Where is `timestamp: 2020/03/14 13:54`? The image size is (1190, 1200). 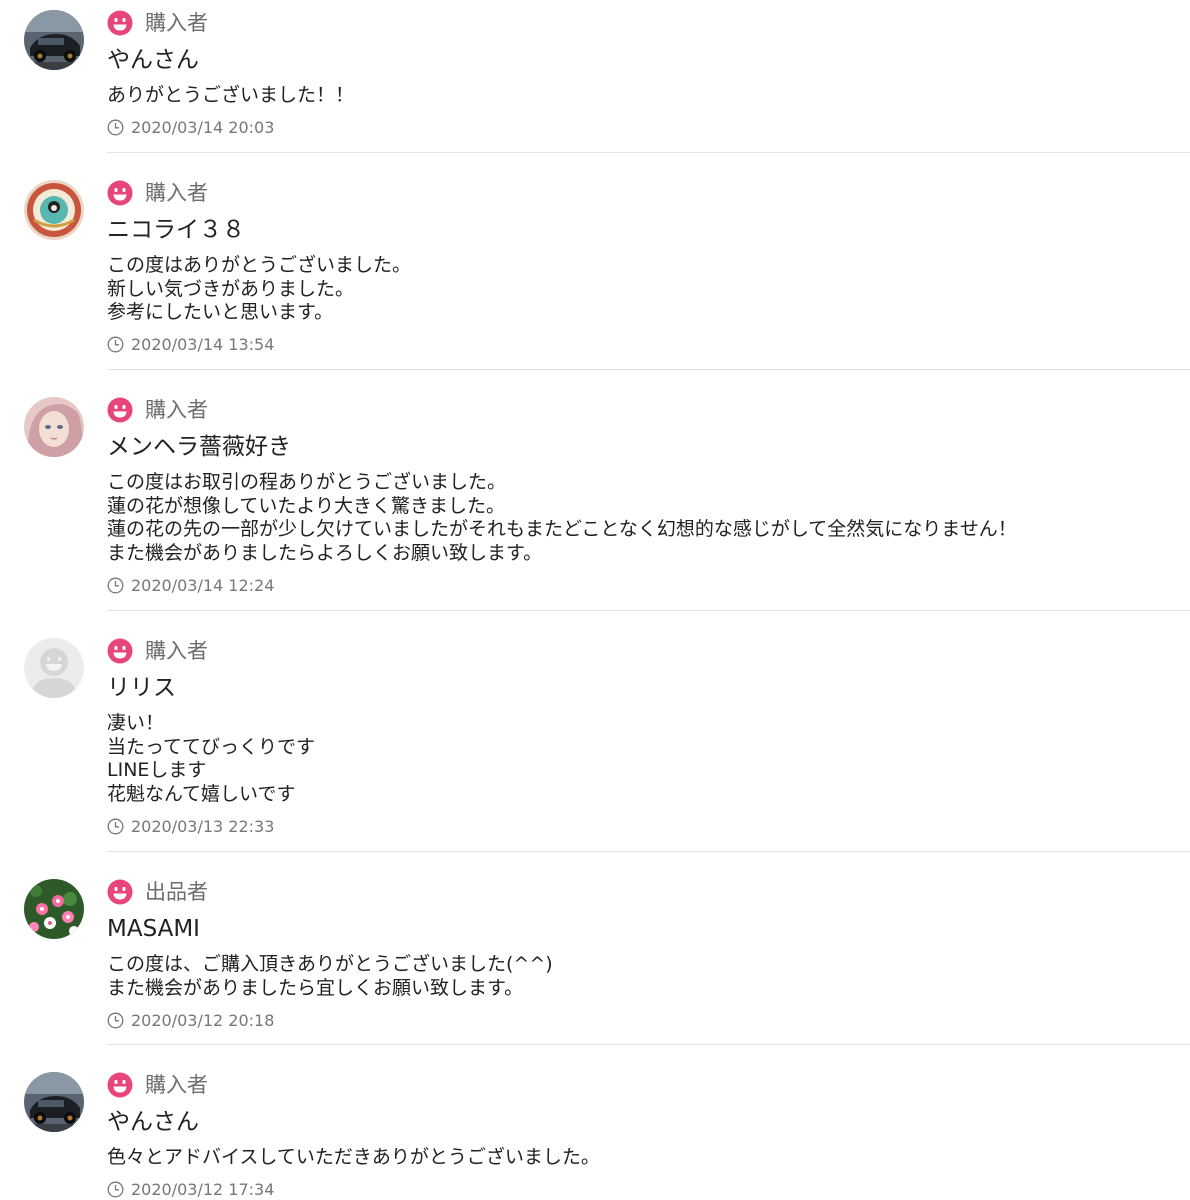
timestamp: 2020/03/14 13:54 is located at coordinates (203, 344).